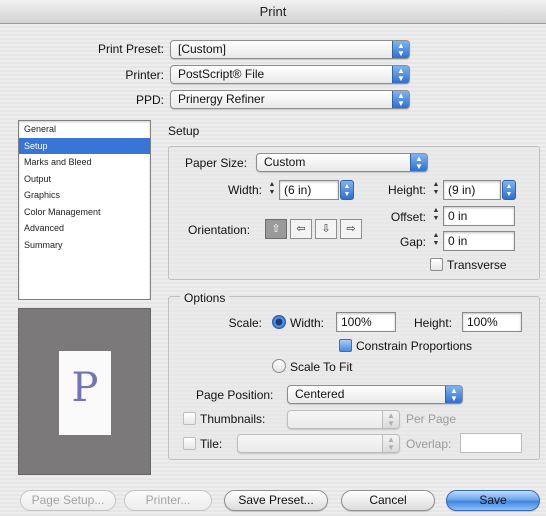  I want to click on per-page-label: Per Page, so click(431, 419).